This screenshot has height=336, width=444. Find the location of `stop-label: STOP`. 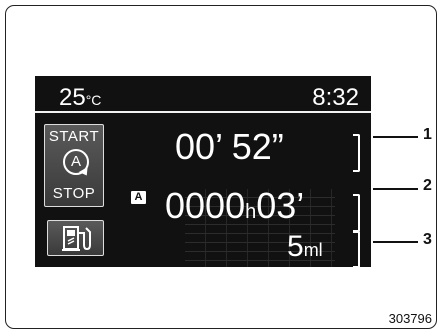

stop-label: STOP is located at coordinates (74, 193).